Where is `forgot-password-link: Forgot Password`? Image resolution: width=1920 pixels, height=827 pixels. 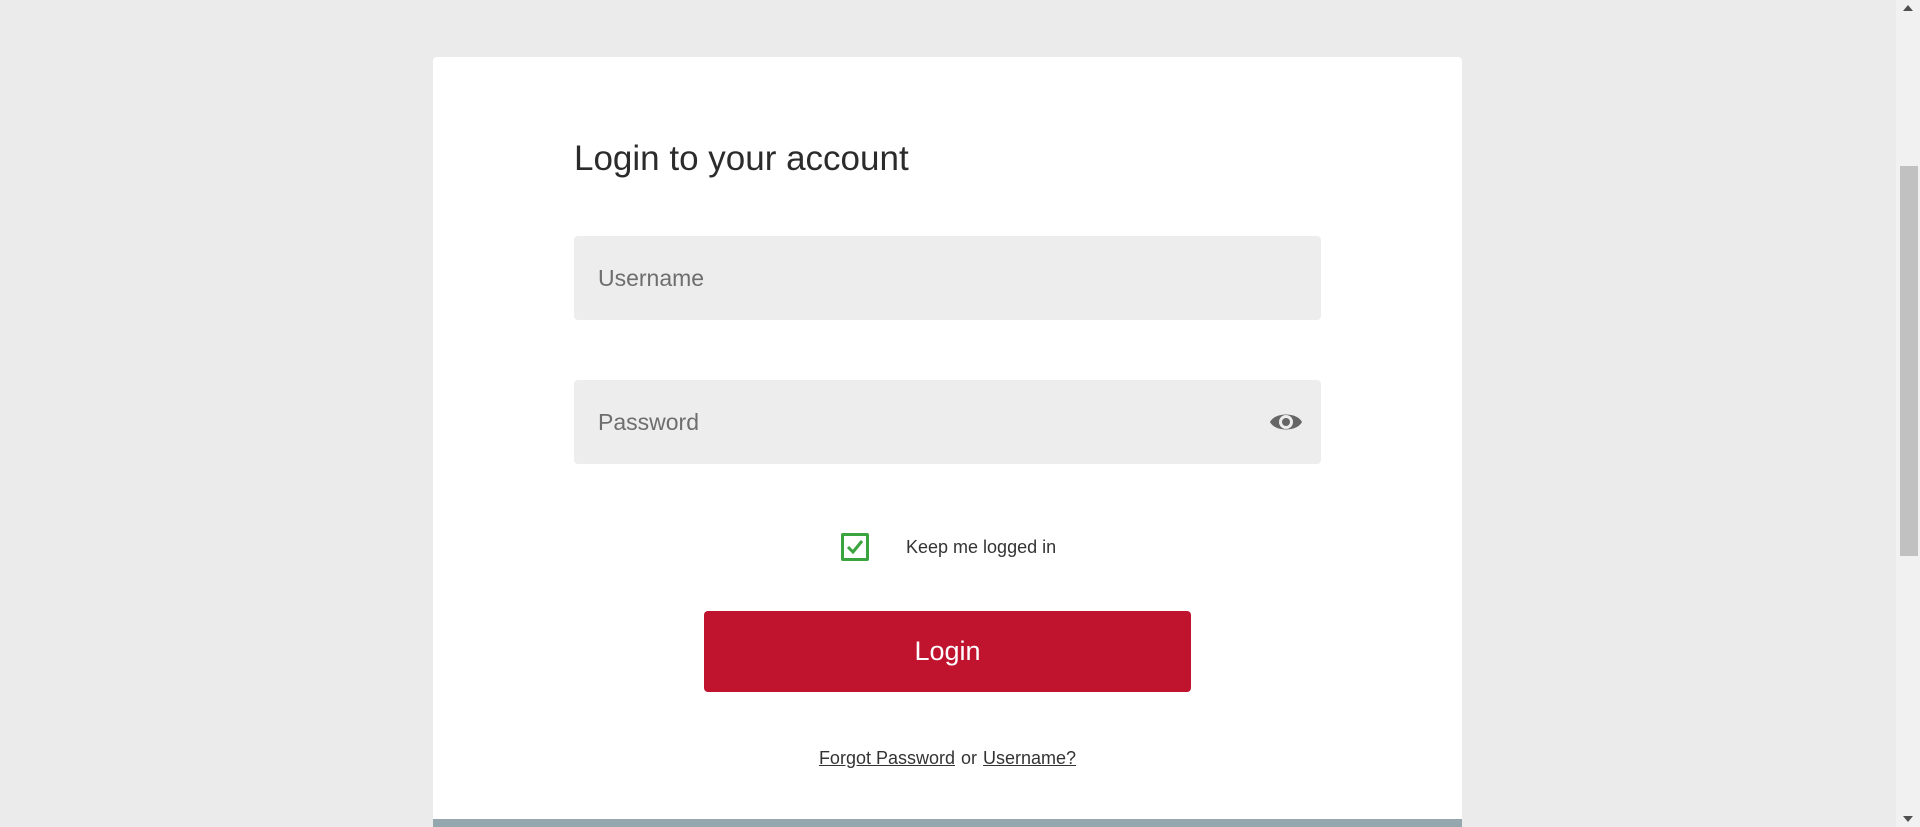
forgot-password-link: Forgot Password is located at coordinates (887, 758).